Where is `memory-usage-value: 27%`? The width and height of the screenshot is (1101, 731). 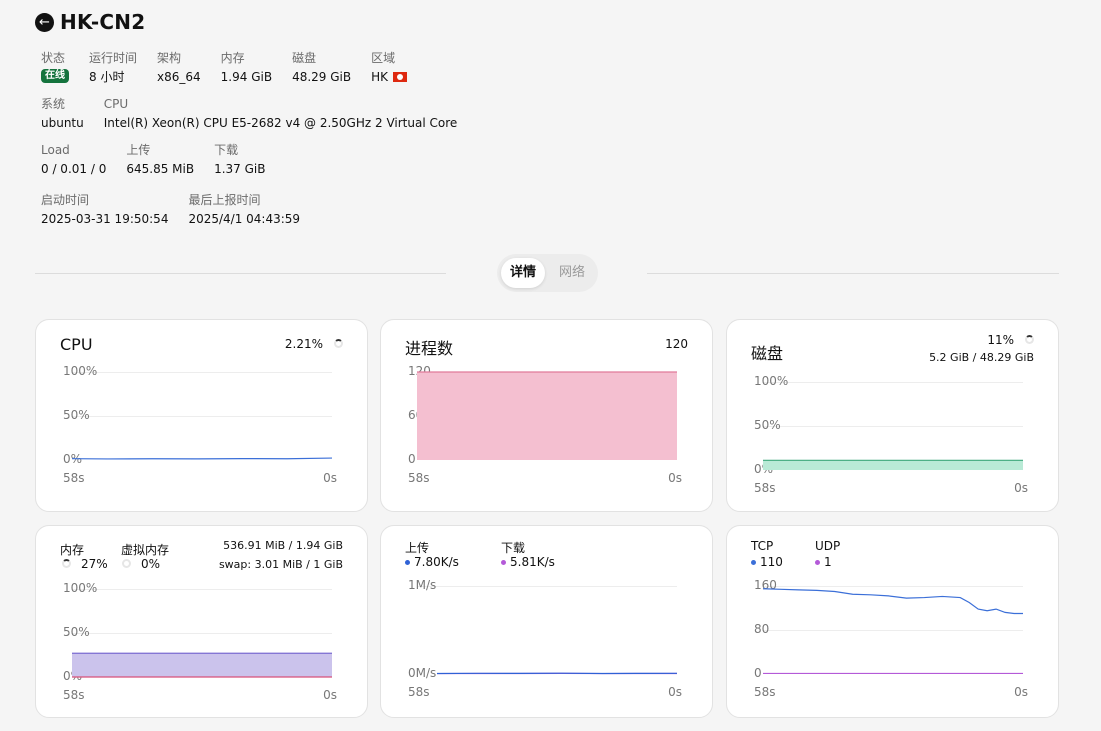 memory-usage-value: 27% is located at coordinates (94, 564).